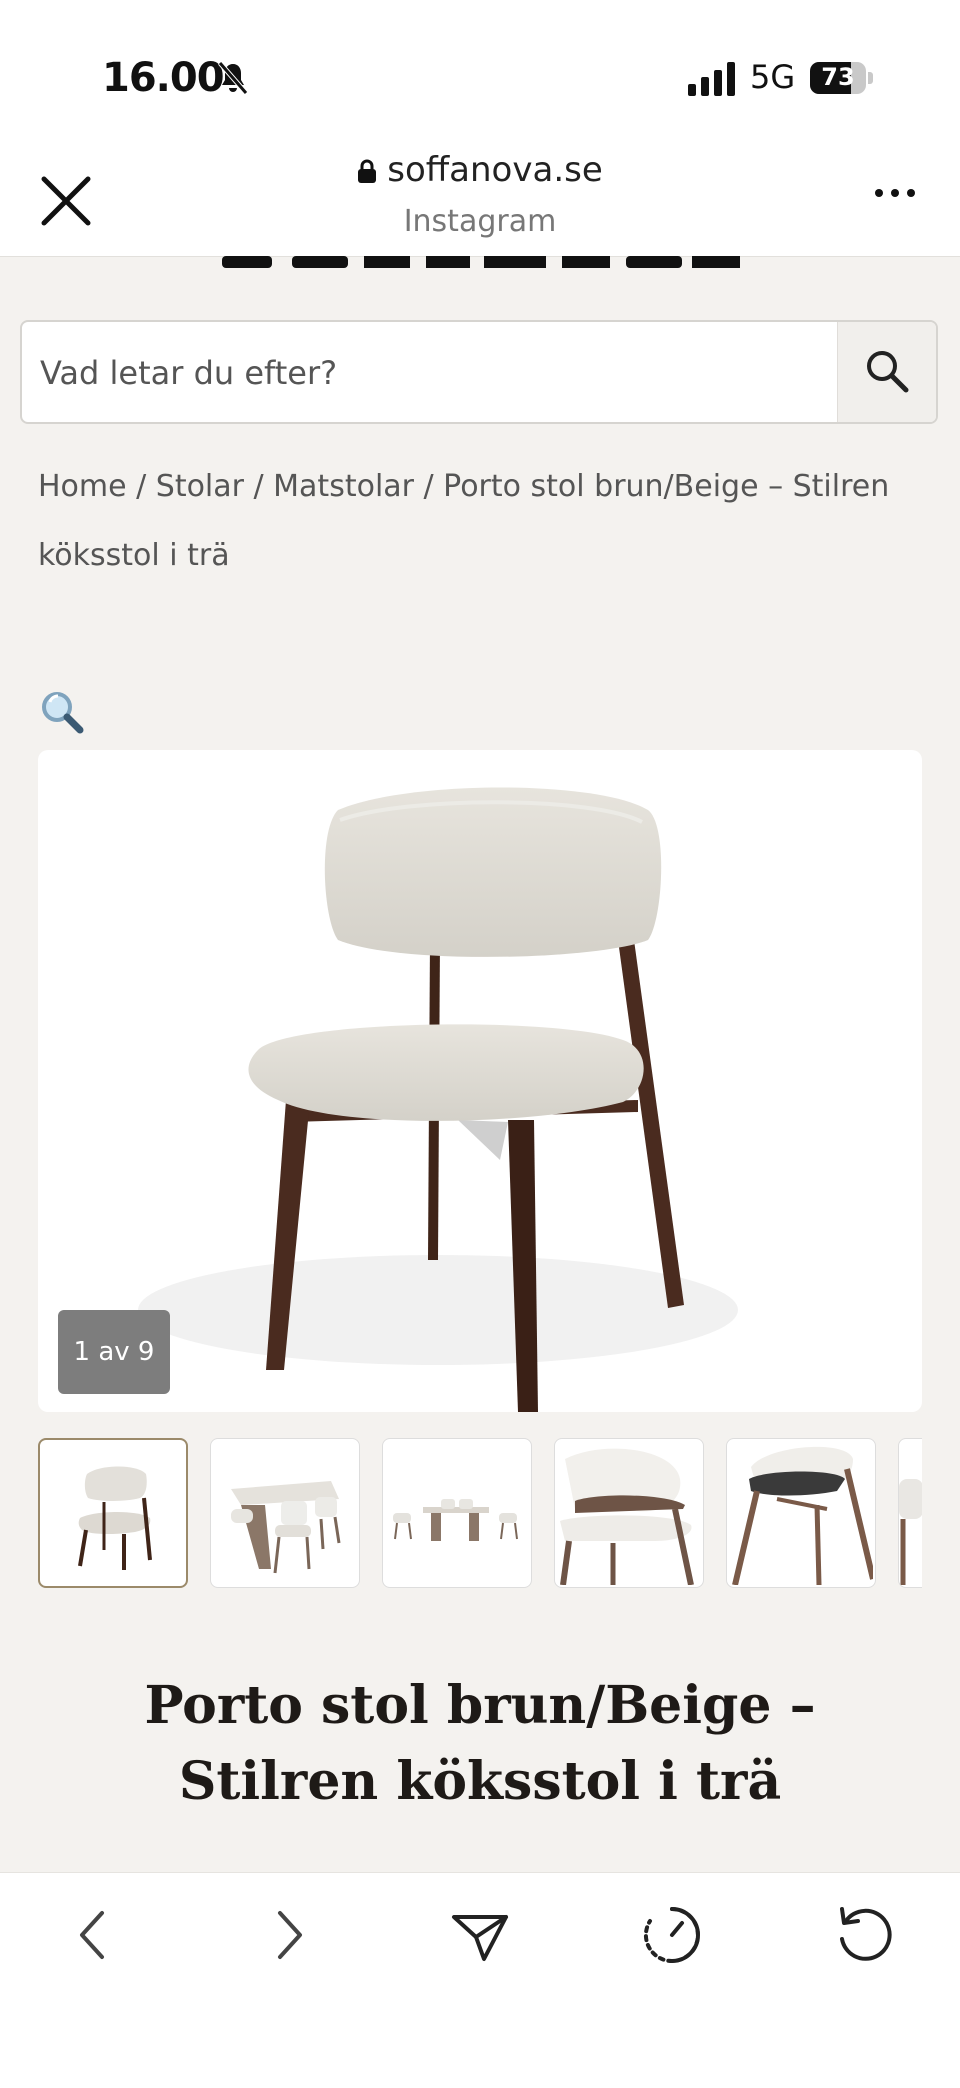 The image size is (960, 2088). I want to click on back-icon, so click(94, 1935).